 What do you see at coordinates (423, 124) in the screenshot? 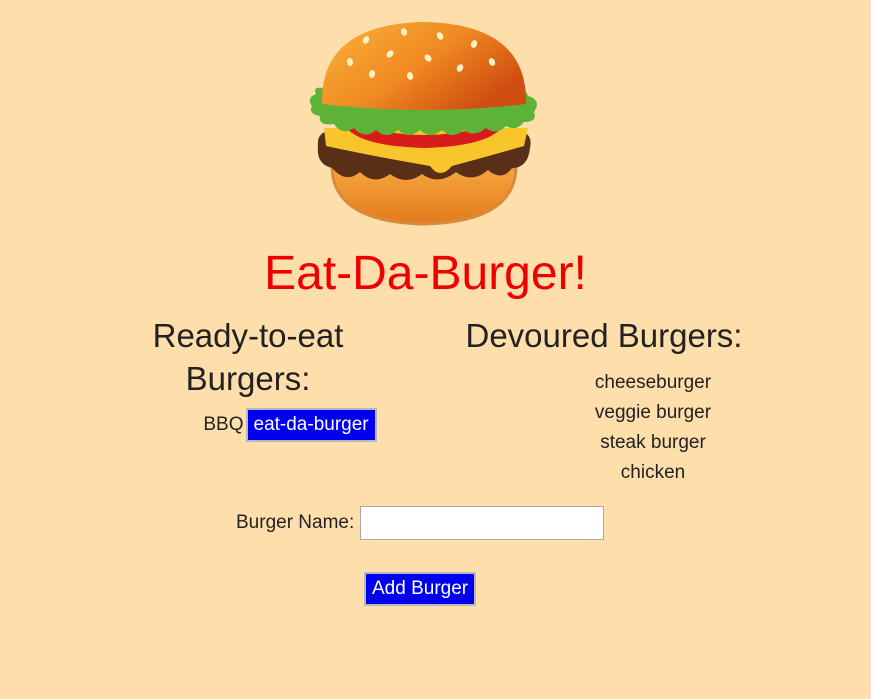
I see `hamburger-icon` at bounding box center [423, 124].